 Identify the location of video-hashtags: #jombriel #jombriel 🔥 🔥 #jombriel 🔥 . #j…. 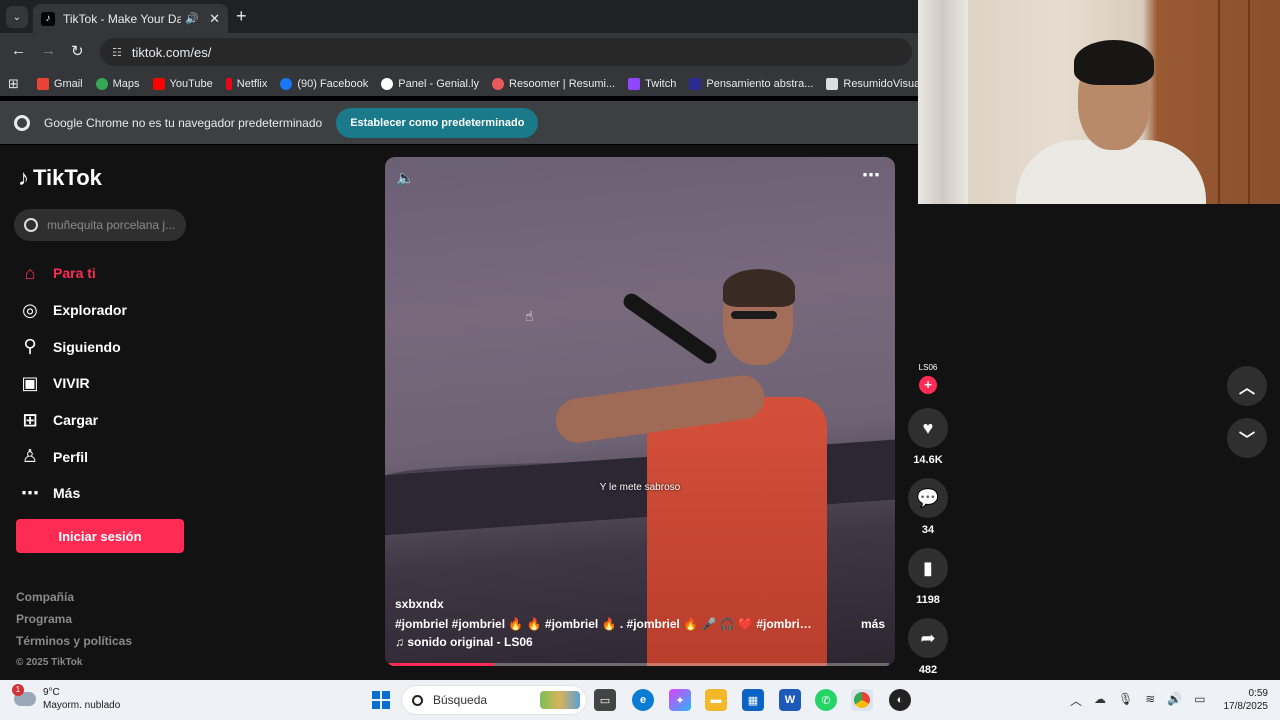
(605, 624).